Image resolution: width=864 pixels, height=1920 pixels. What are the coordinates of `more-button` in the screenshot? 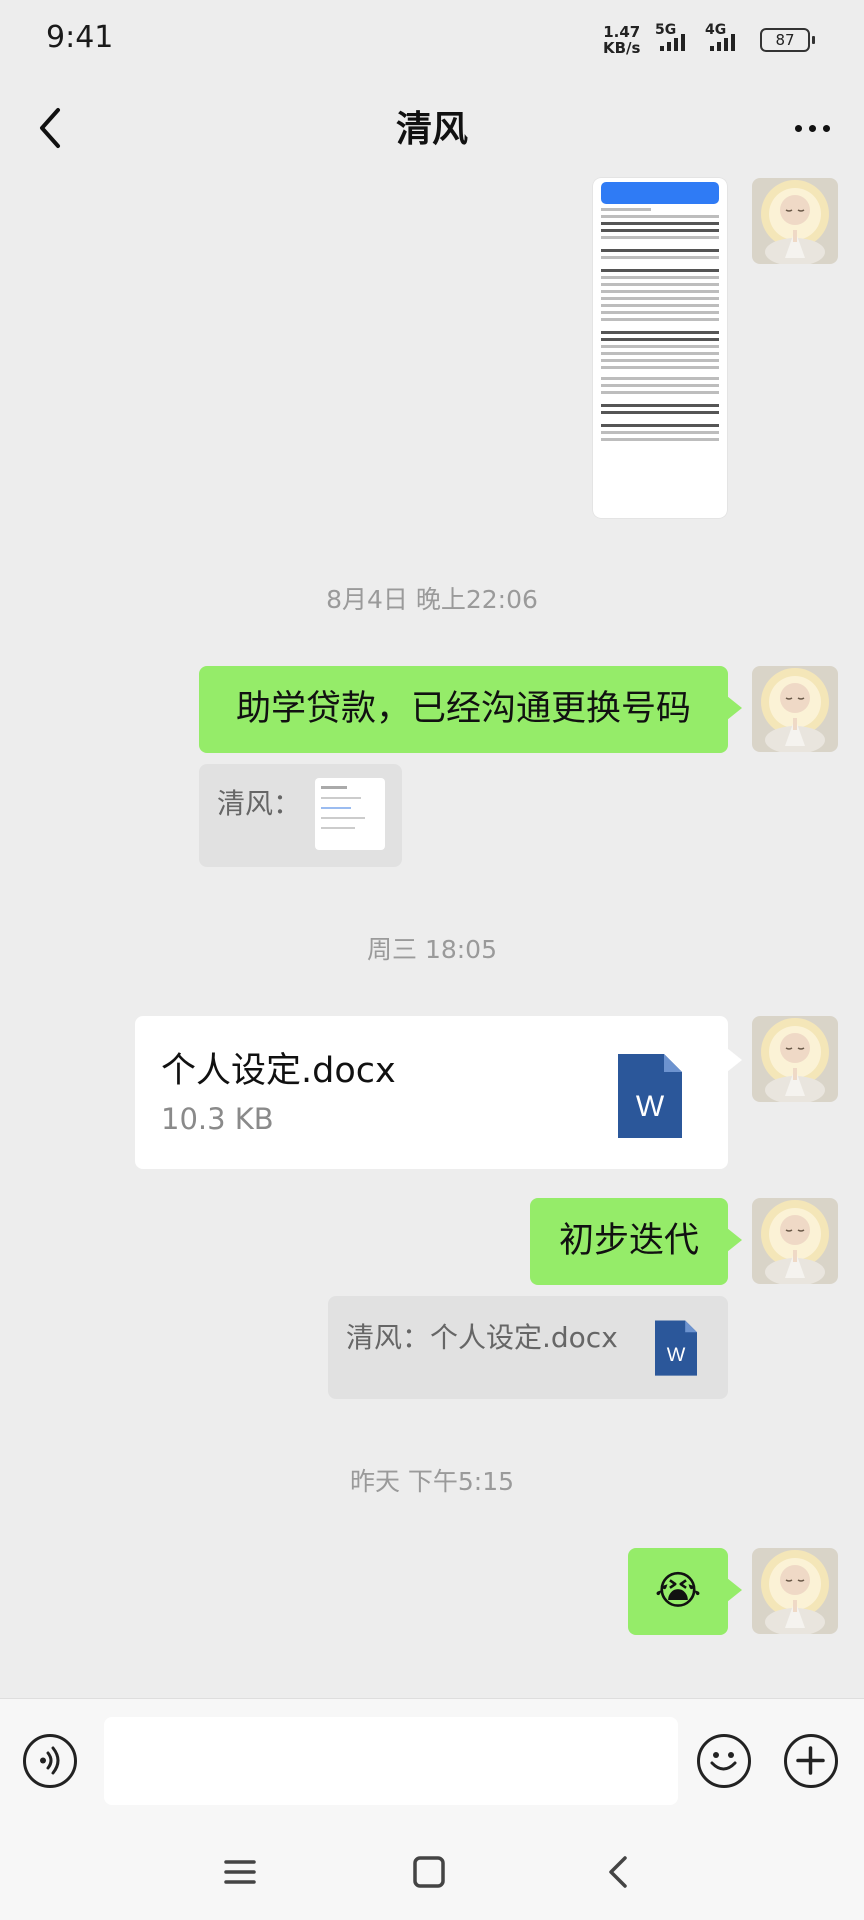 It's located at (812, 128).